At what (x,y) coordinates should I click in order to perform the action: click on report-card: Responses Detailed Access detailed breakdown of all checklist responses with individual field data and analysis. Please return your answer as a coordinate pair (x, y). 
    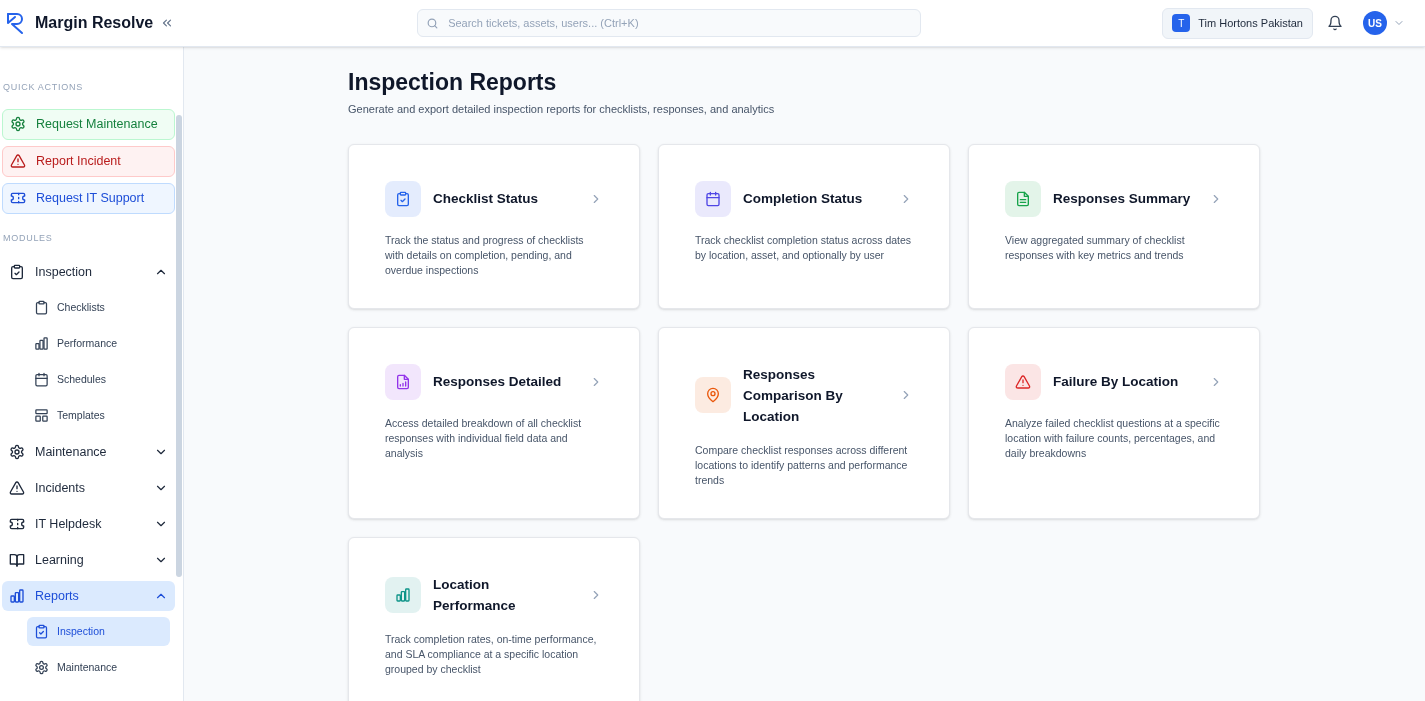
    Looking at the image, I should click on (494, 422).